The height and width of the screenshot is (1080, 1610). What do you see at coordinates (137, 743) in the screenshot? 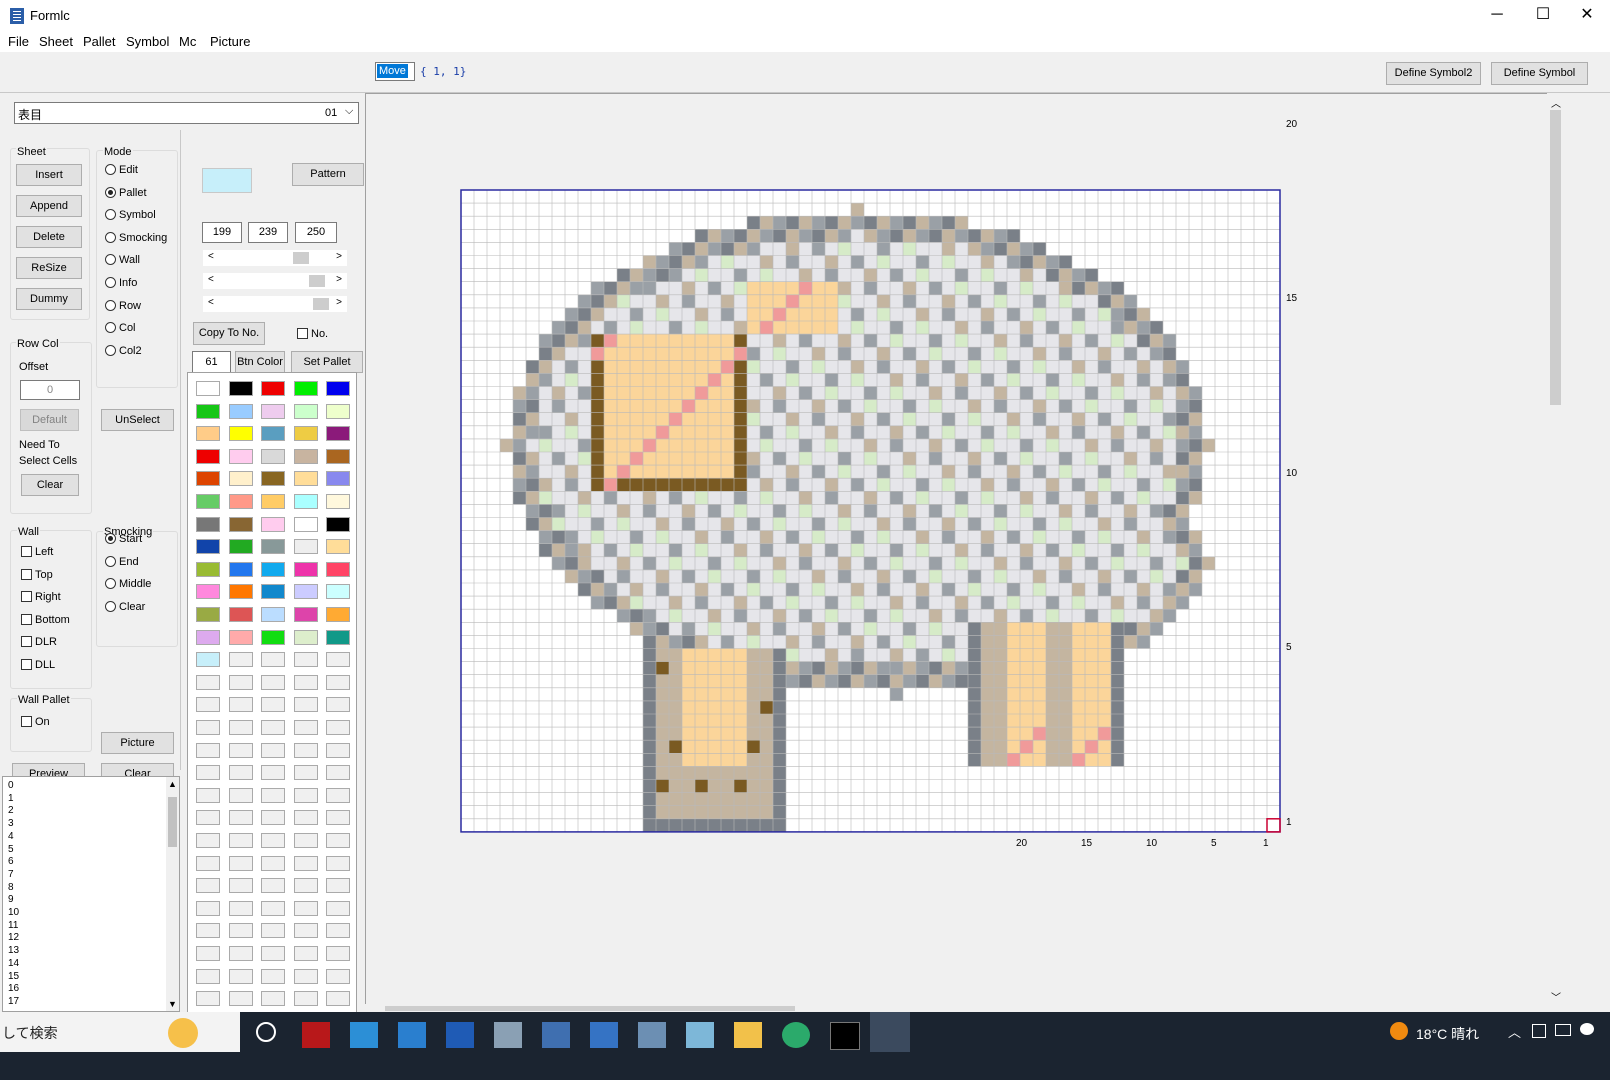
I see `picture-button: Picture` at bounding box center [137, 743].